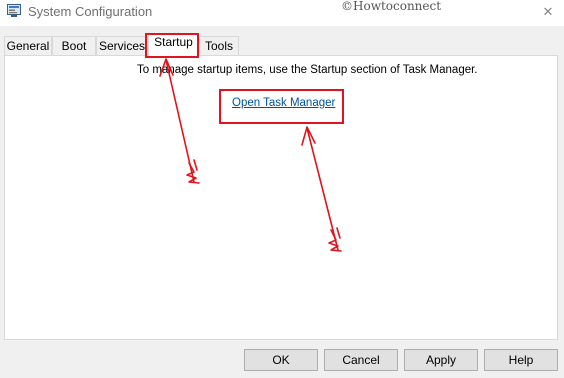 The image size is (564, 378). Describe the element at coordinates (281, 106) in the screenshot. I see `task-manager-link-highlight-box` at that location.